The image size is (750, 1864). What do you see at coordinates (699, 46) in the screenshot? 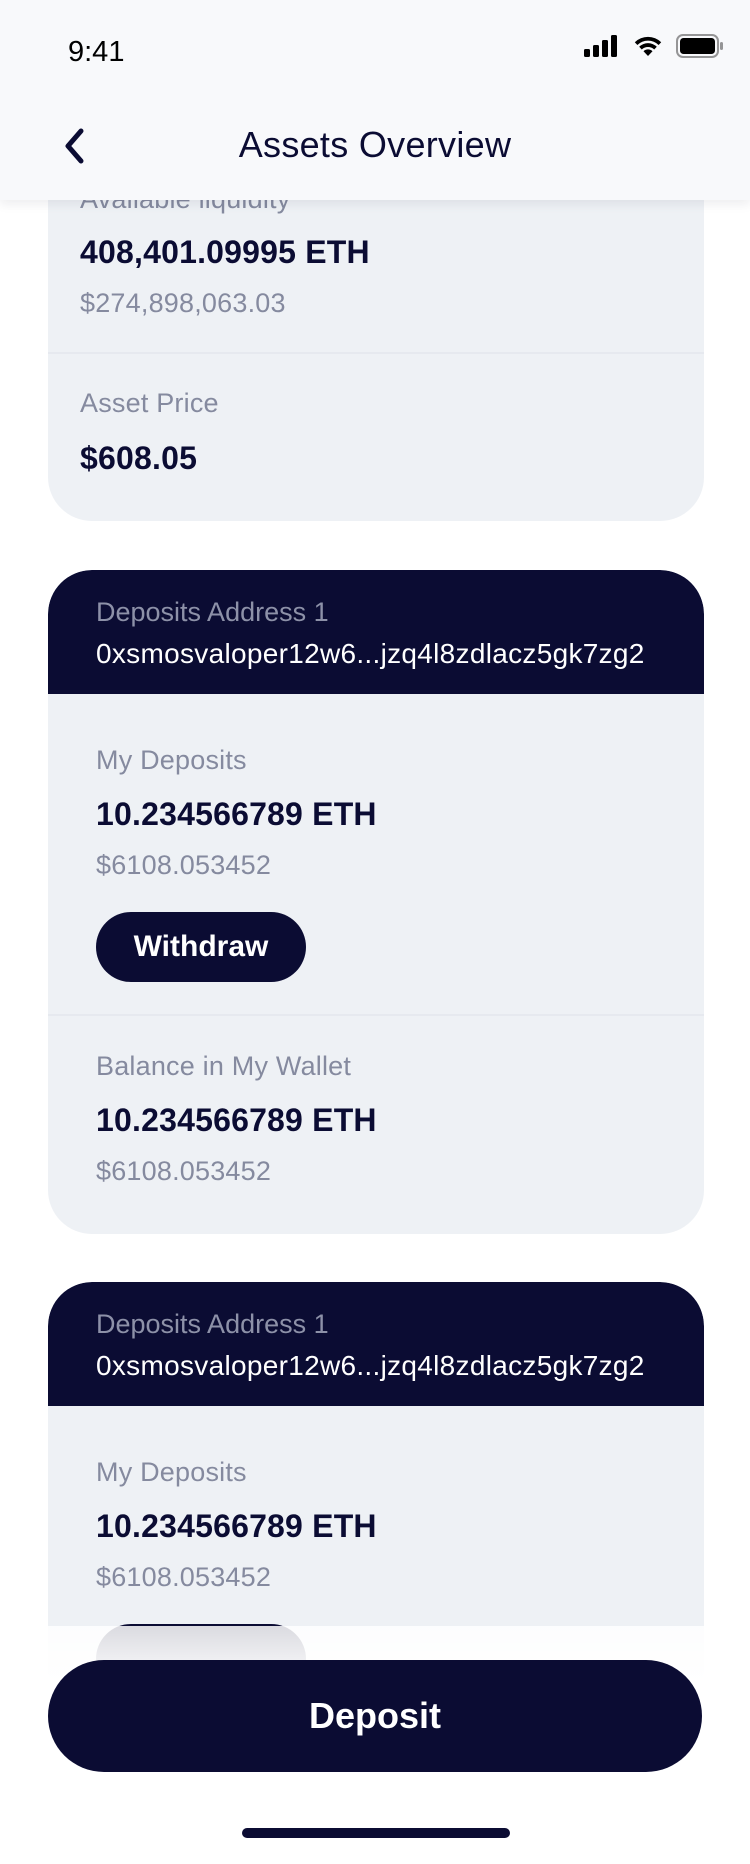
I see `battery-icon` at bounding box center [699, 46].